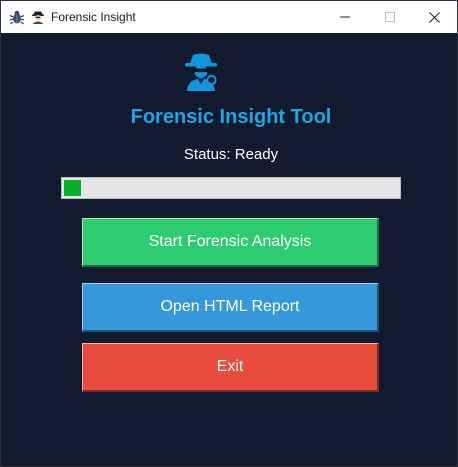  I want to click on open-report-button: Open HTML Report, so click(230, 307).